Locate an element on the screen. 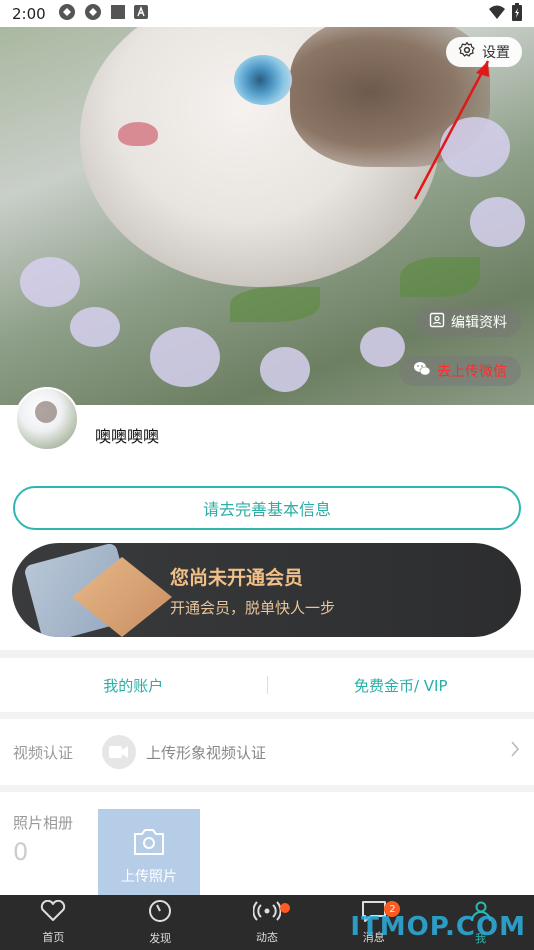 This screenshot has height=950, width=534. status-indicators is located at coordinates (505, 13).